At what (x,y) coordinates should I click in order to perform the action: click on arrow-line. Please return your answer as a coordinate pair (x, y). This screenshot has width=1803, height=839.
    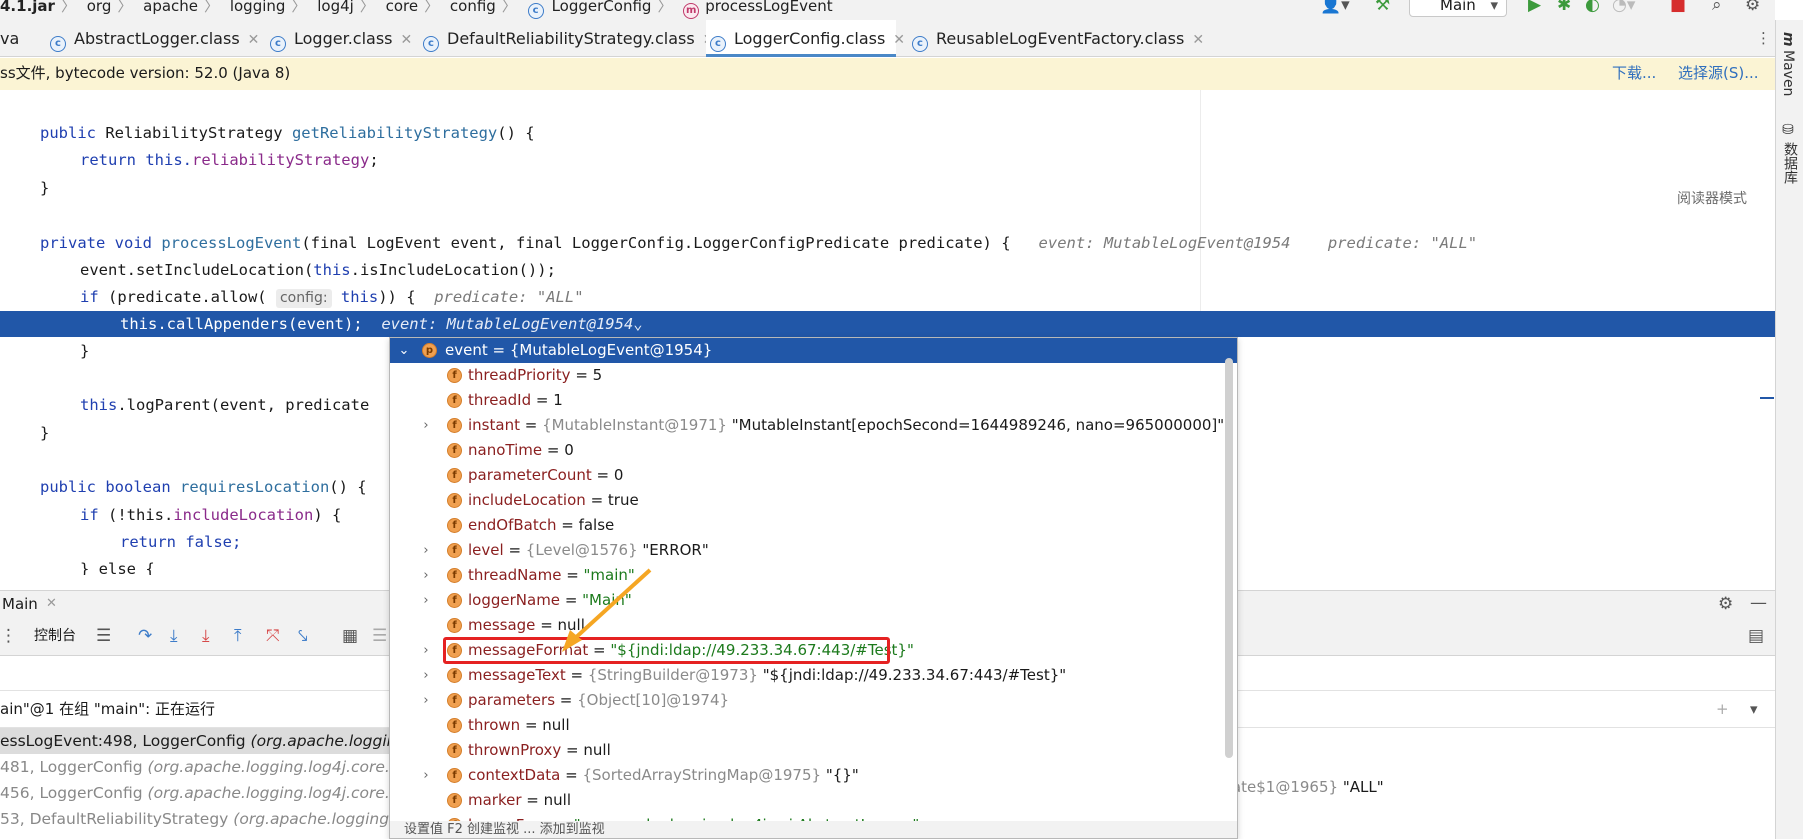
    Looking at the image, I should click on (611, 605).